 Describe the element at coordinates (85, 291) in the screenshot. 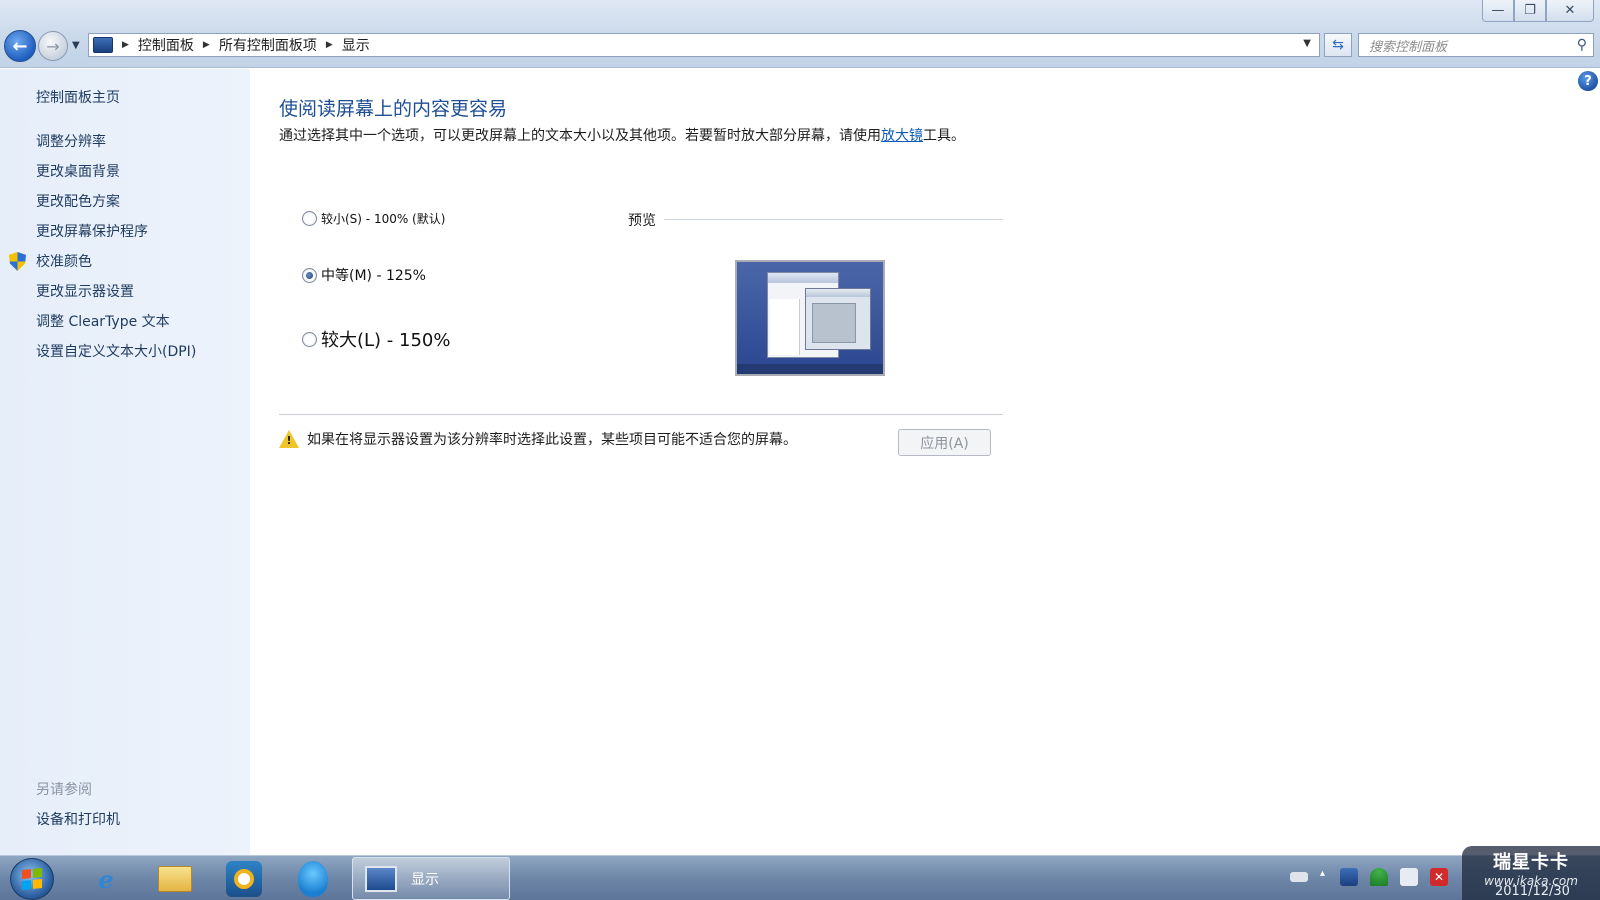

I see `sidebar-link-display-settings: 更改显示器设置` at that location.